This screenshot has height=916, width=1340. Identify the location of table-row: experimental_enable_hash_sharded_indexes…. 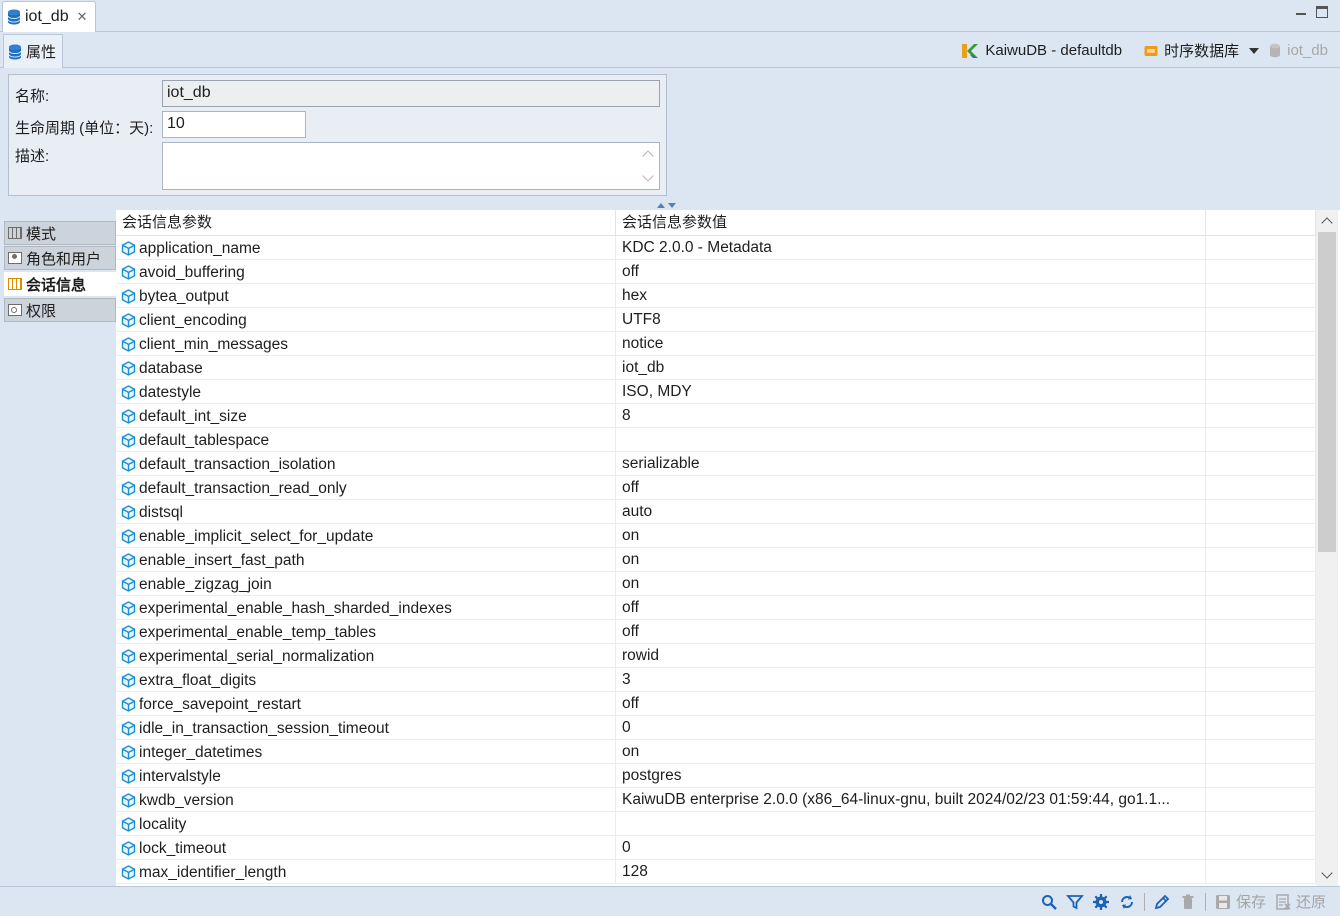
(716, 608).